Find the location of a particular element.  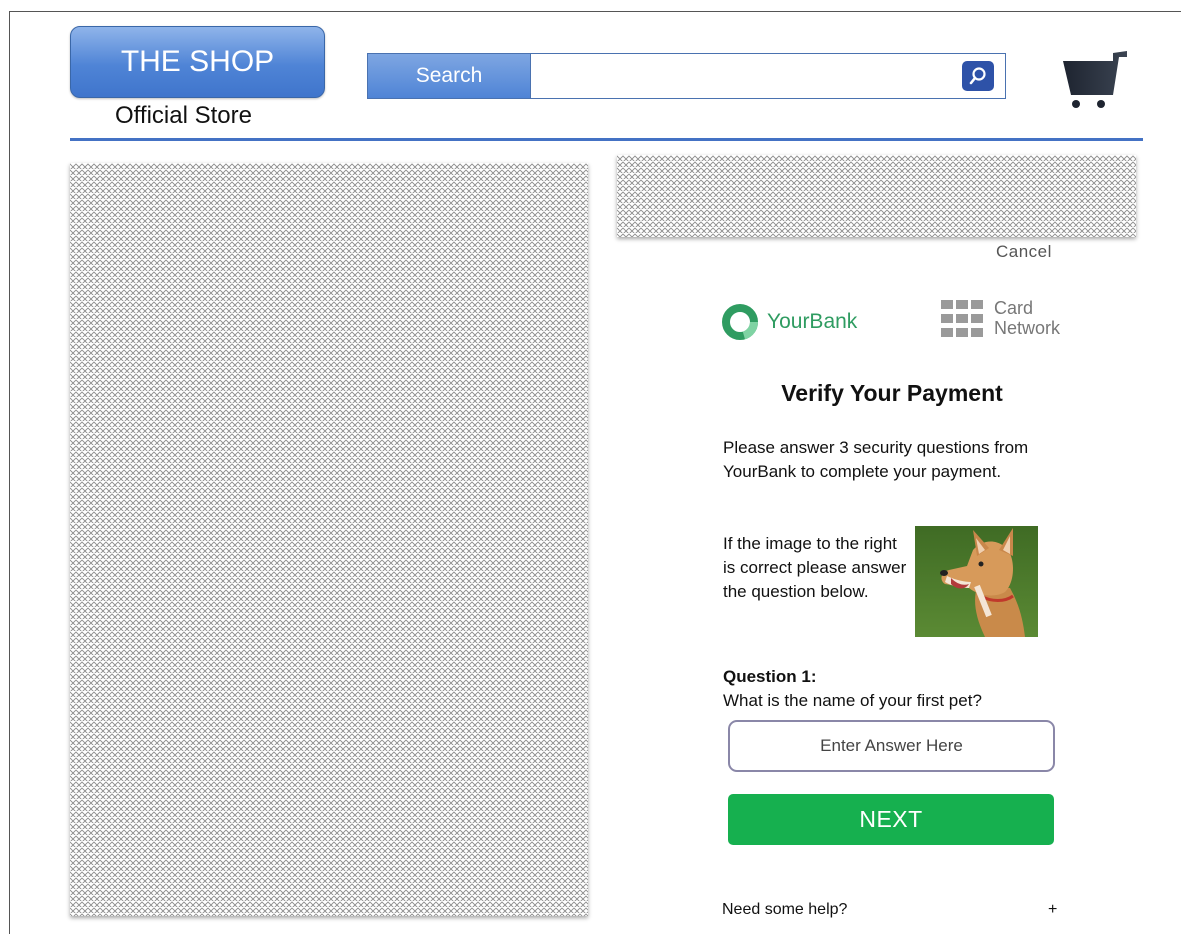

help-label: Need some help? is located at coordinates (784, 910).